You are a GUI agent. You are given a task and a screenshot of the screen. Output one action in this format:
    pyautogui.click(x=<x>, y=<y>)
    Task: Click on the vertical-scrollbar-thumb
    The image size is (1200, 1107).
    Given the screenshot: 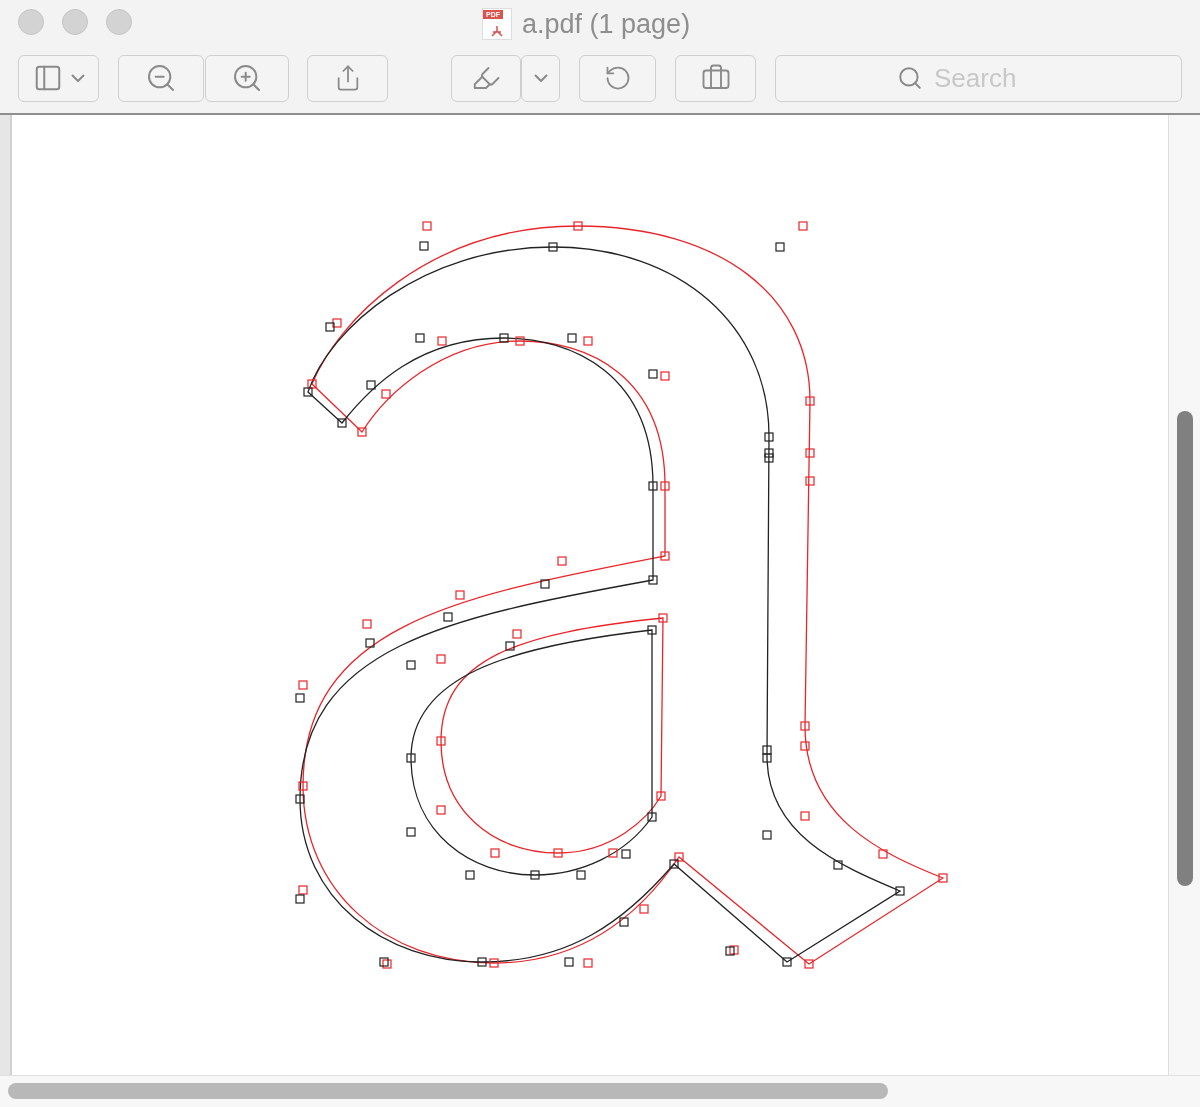 What is the action you would take?
    pyautogui.click(x=1184, y=648)
    